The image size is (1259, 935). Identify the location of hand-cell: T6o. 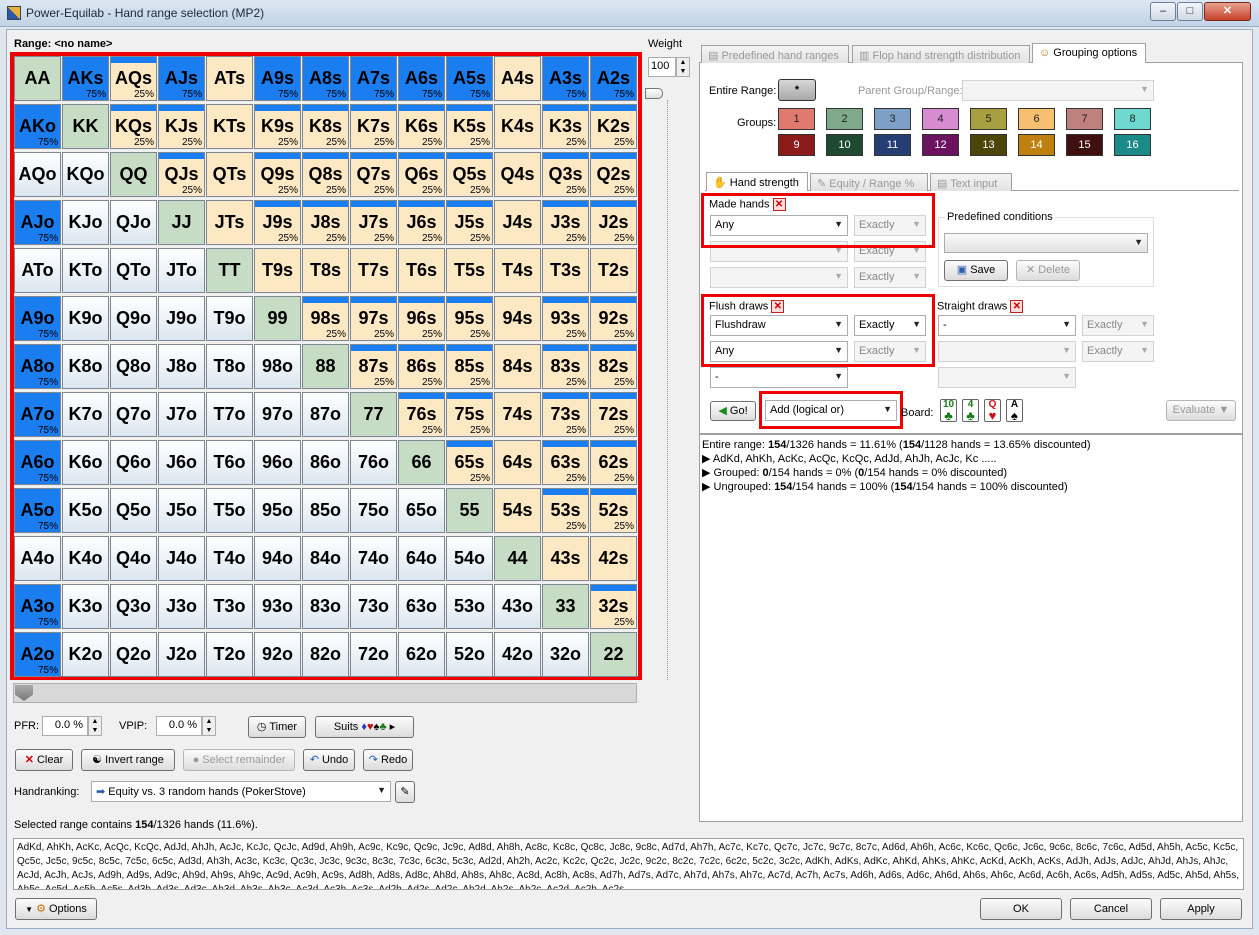
(229, 462).